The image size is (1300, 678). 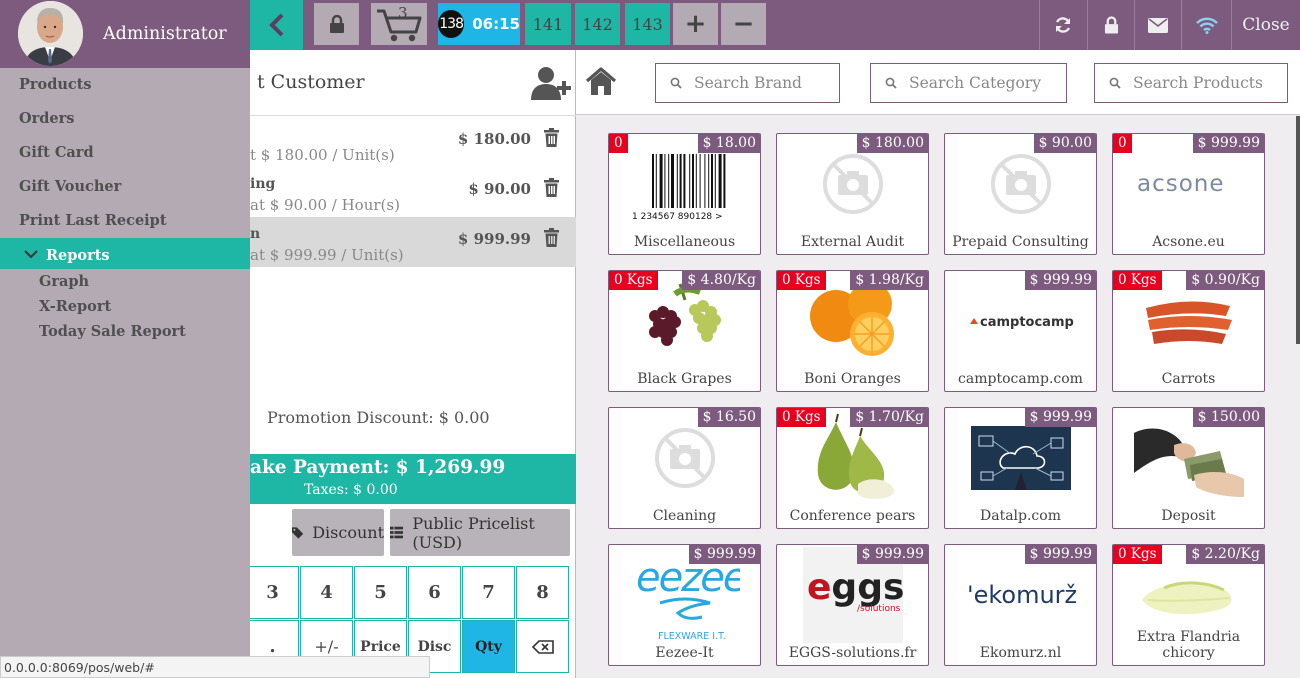 I want to click on pricelist-label: Public Pricelist (USD), so click(x=473, y=532).